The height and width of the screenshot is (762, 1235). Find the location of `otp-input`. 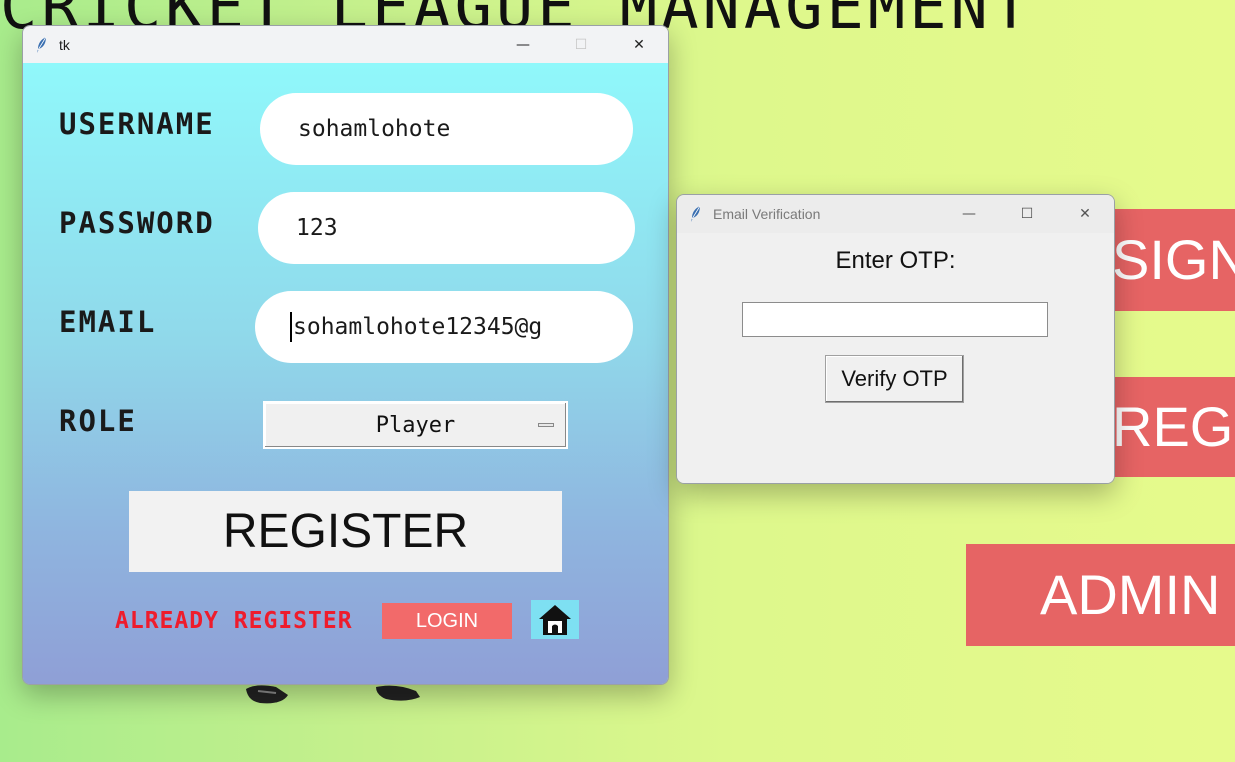

otp-input is located at coordinates (895, 319).